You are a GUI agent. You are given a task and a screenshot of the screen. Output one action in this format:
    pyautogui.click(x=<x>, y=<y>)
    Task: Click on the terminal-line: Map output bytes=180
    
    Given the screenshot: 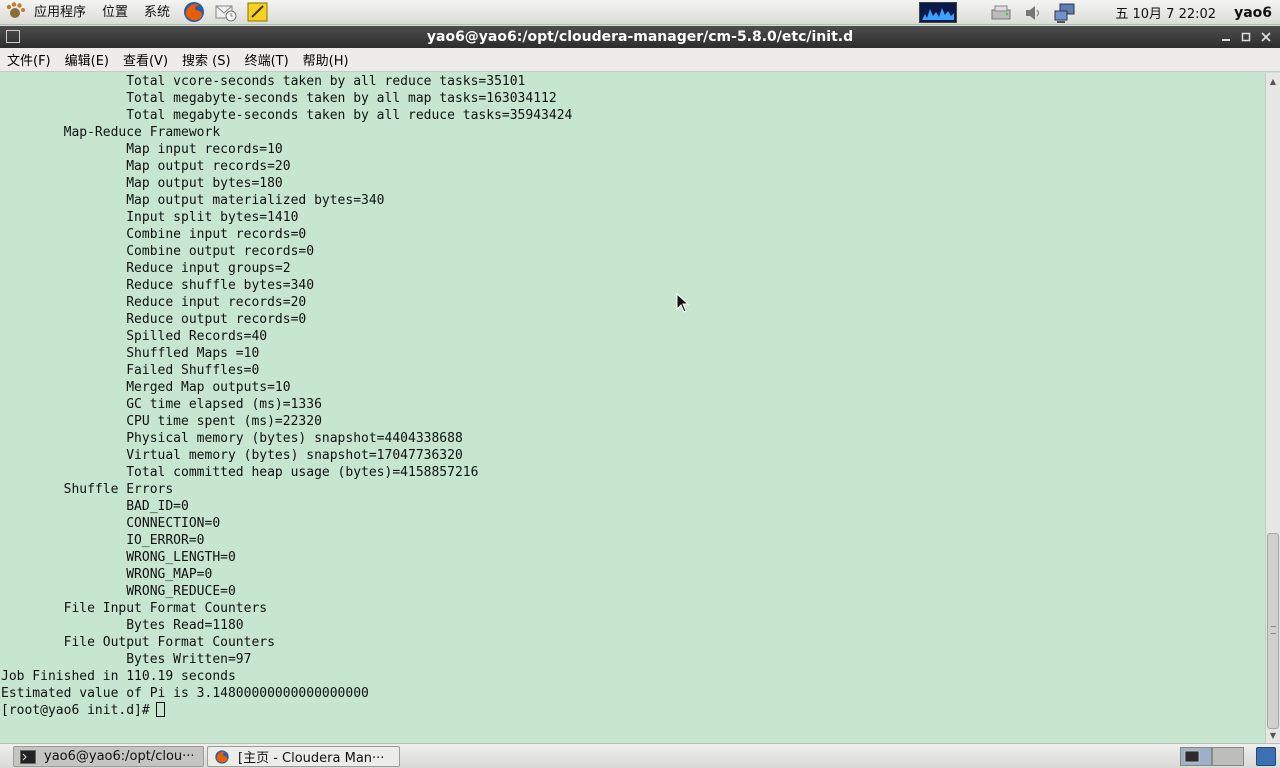 What is the action you would take?
    pyautogui.click(x=142, y=183)
    